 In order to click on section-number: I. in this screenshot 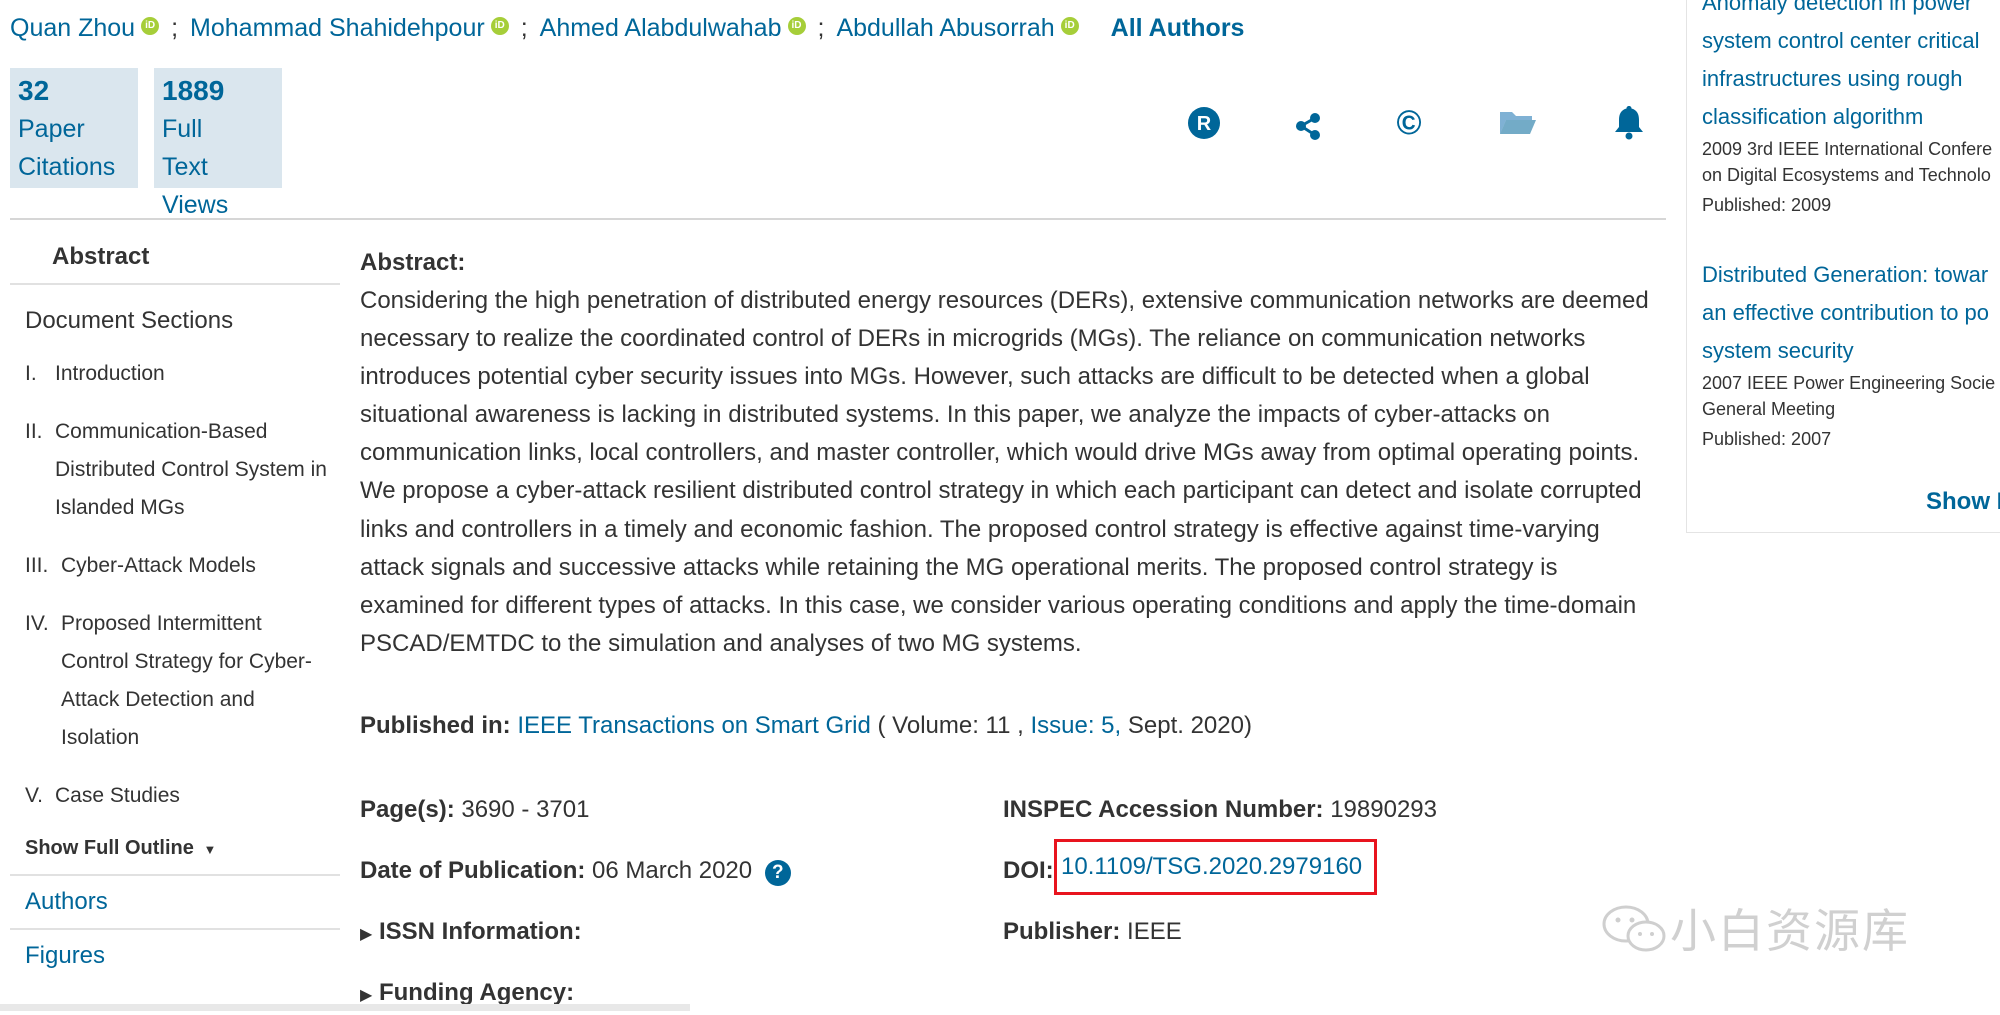, I will do `click(31, 373)`.